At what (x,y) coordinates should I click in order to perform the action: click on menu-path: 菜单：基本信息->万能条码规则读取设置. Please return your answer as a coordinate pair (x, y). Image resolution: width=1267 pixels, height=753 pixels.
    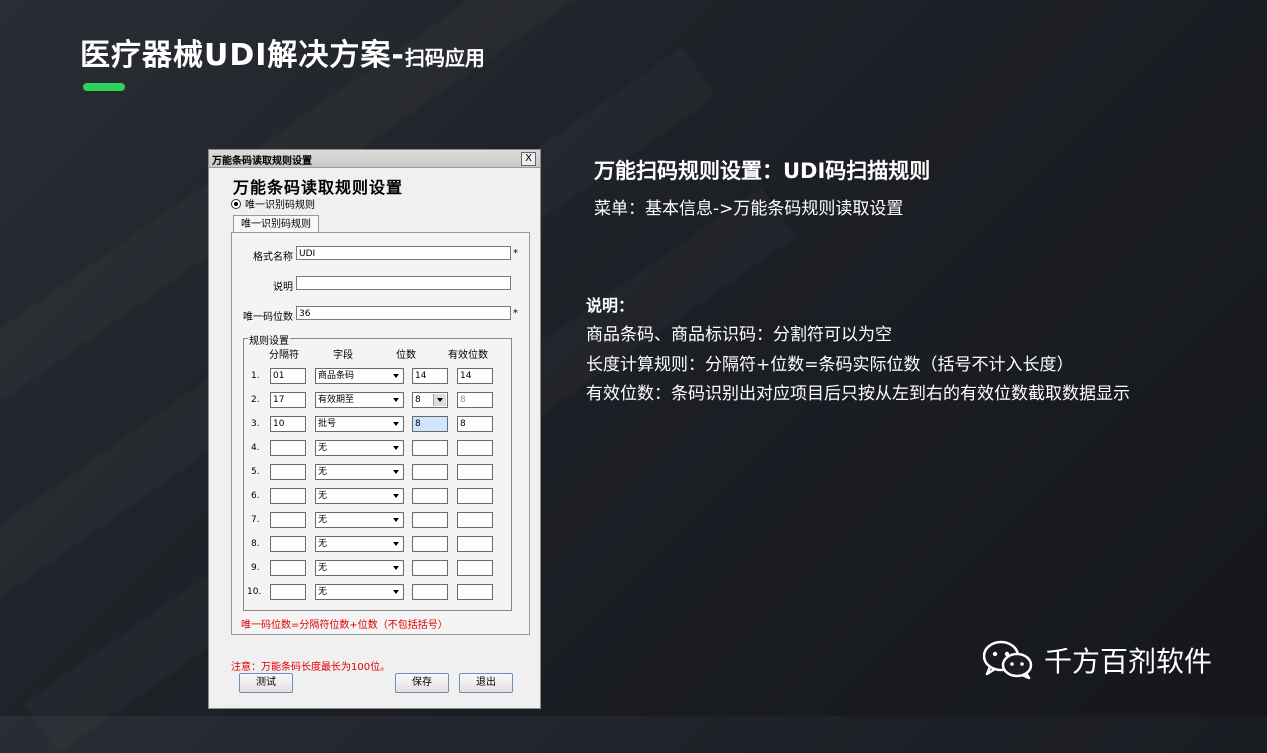
    Looking at the image, I should click on (749, 209).